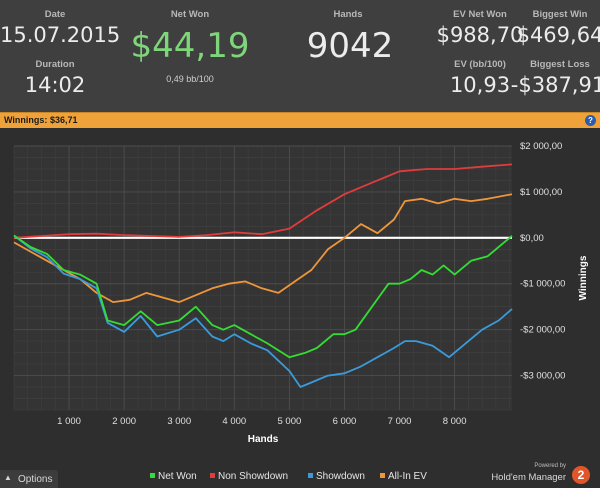 Image resolution: width=600 pixels, height=488 pixels. What do you see at coordinates (348, 14) in the screenshot?
I see `hands-label: Hands` at bounding box center [348, 14].